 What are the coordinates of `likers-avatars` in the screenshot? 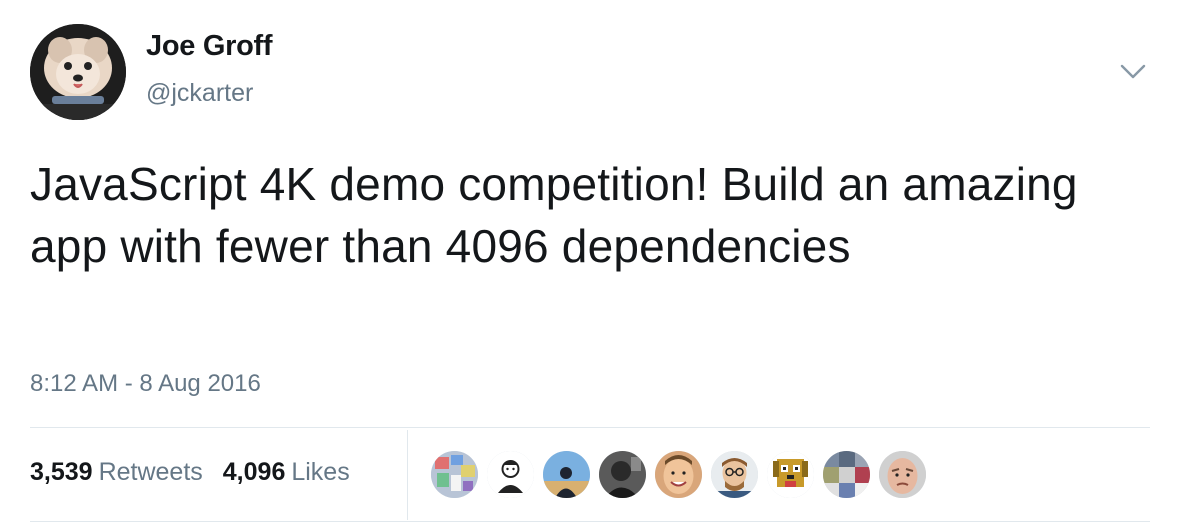 It's located at (678, 474).